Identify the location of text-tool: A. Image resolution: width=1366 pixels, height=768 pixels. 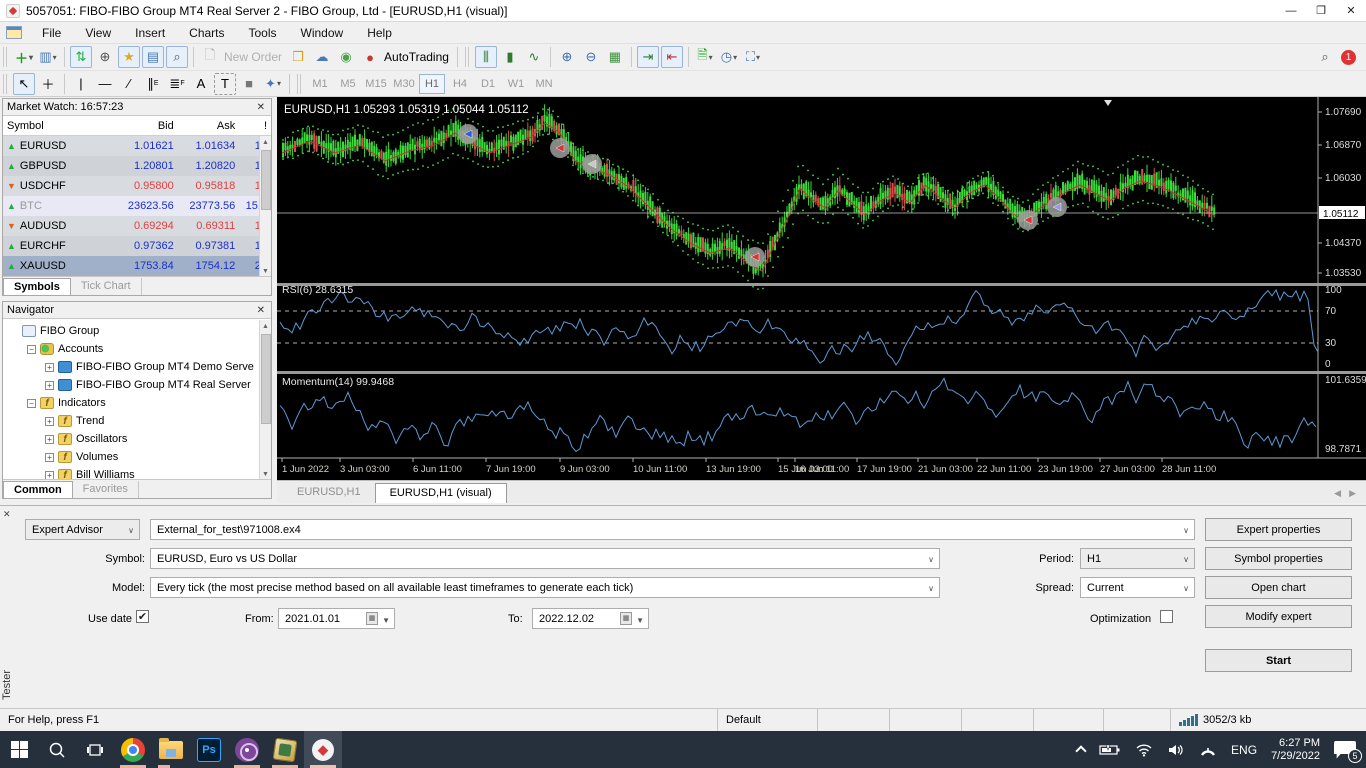
(201, 84).